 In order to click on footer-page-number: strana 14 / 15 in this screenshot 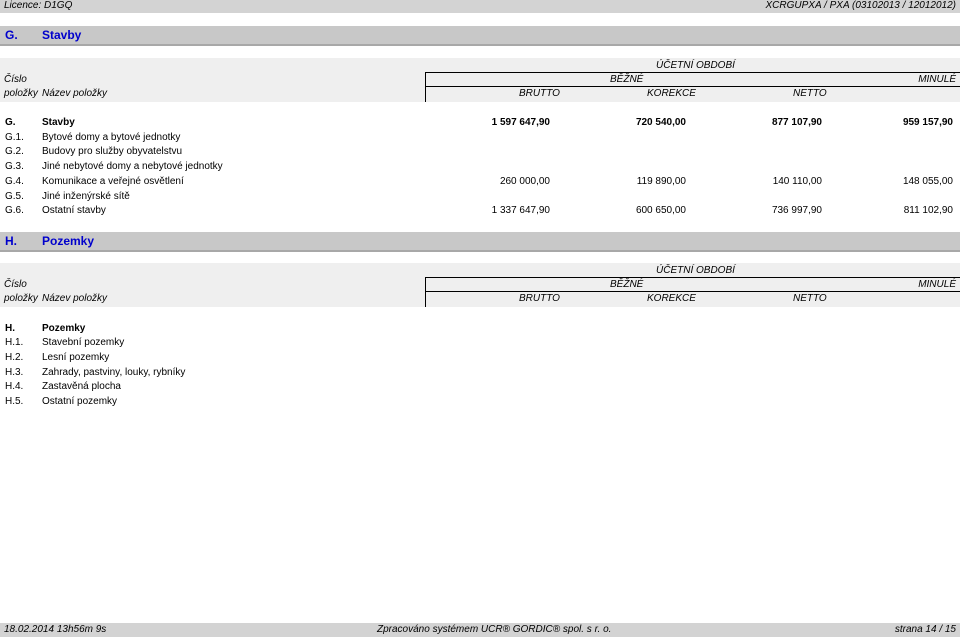, I will do `click(925, 629)`.